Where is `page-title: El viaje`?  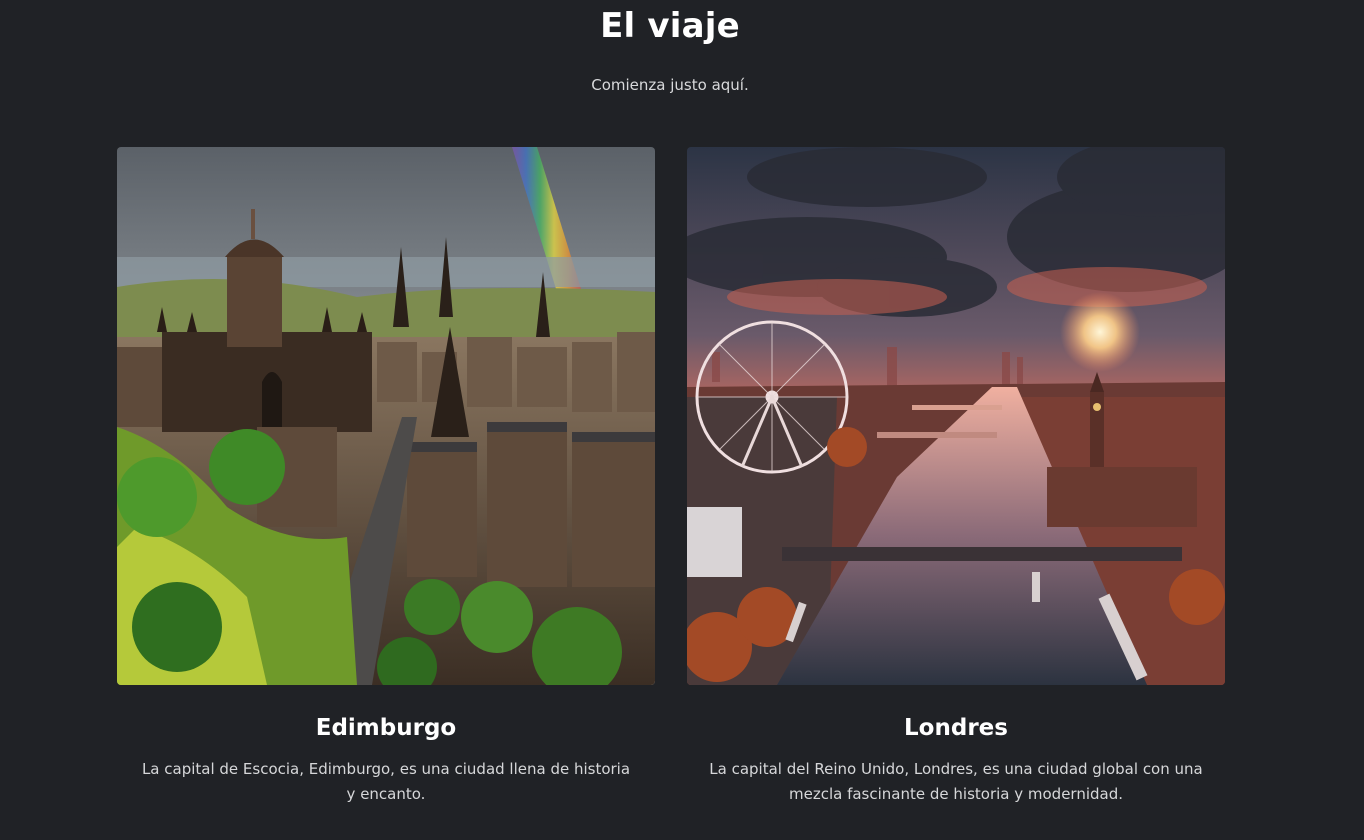
page-title: El viaje is located at coordinates (670, 26).